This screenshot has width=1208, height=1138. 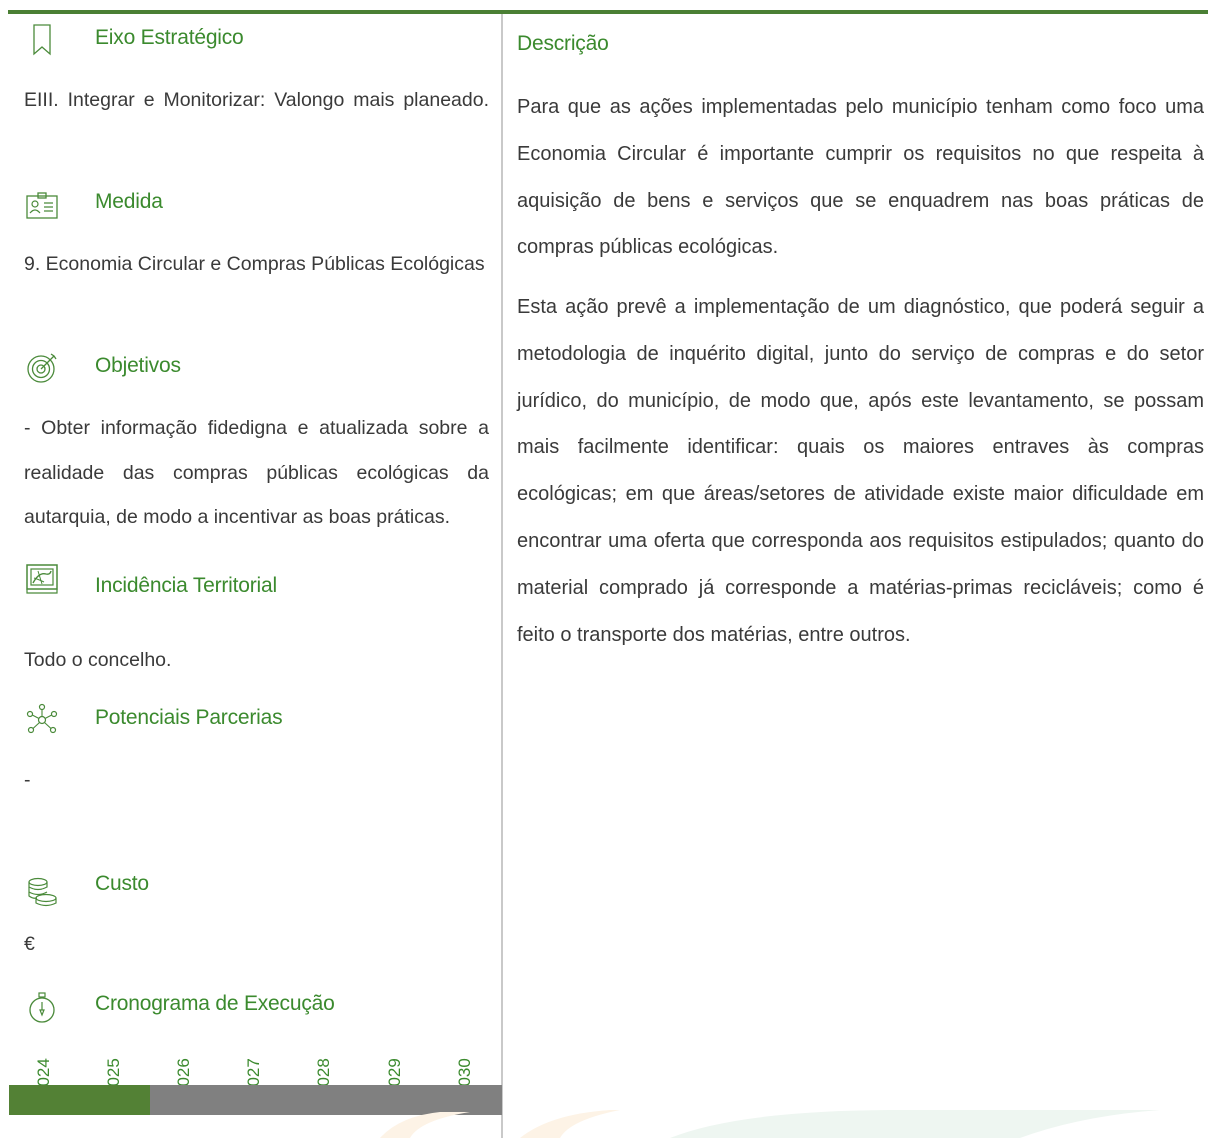 What do you see at coordinates (770, 1124) in the screenshot?
I see `decorative-background-shapes` at bounding box center [770, 1124].